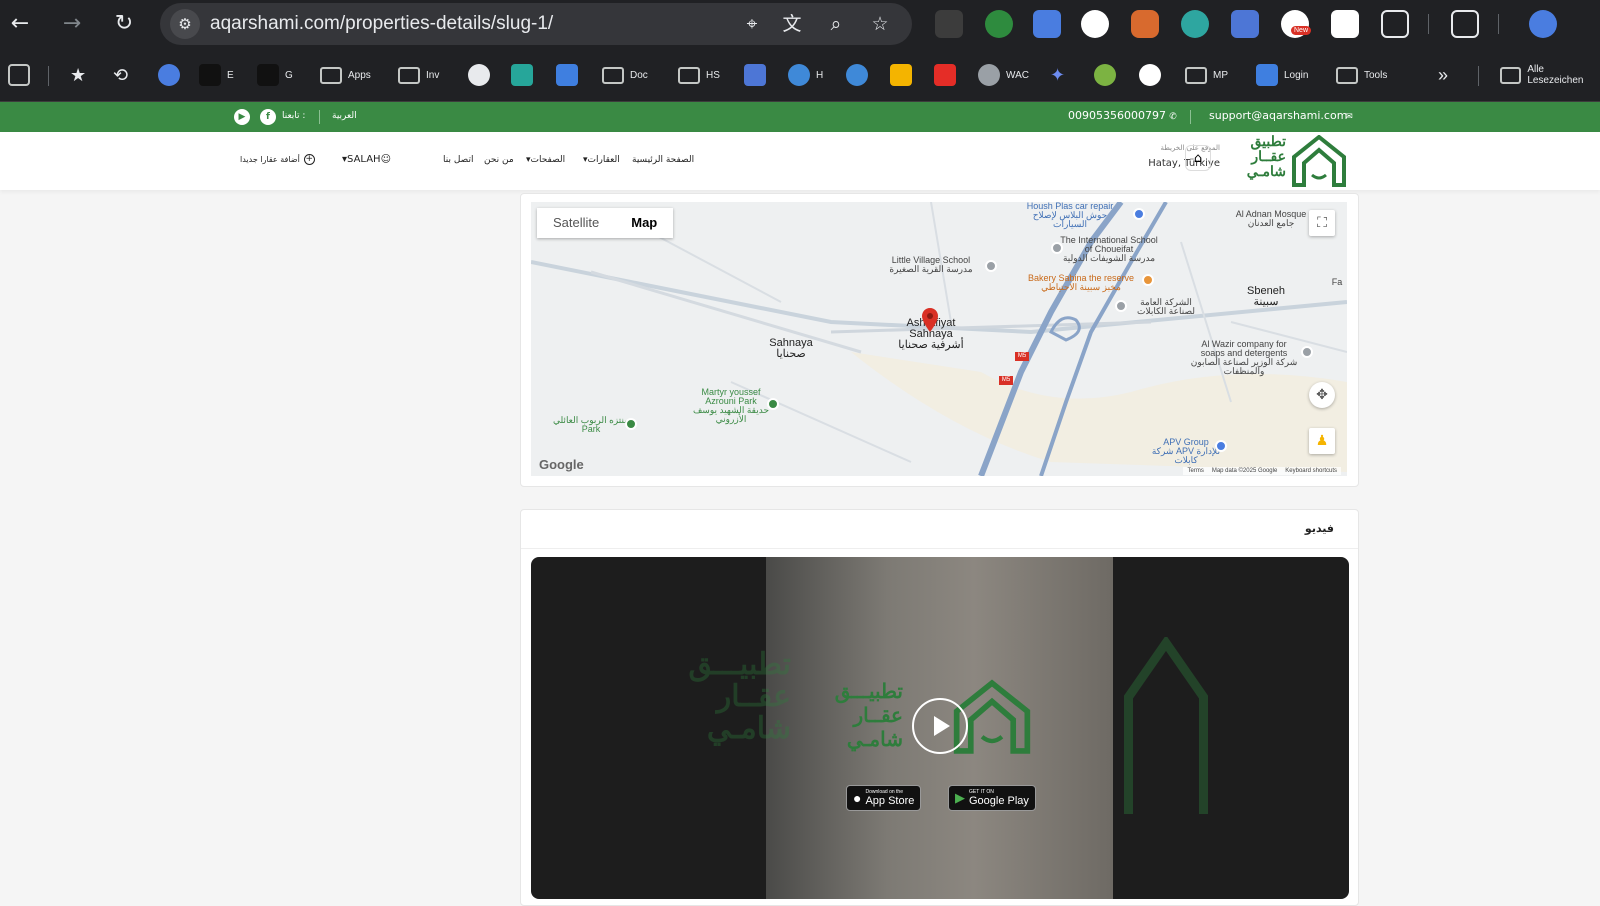  I want to click on more-bookmarks-icon: », so click(1443, 75).